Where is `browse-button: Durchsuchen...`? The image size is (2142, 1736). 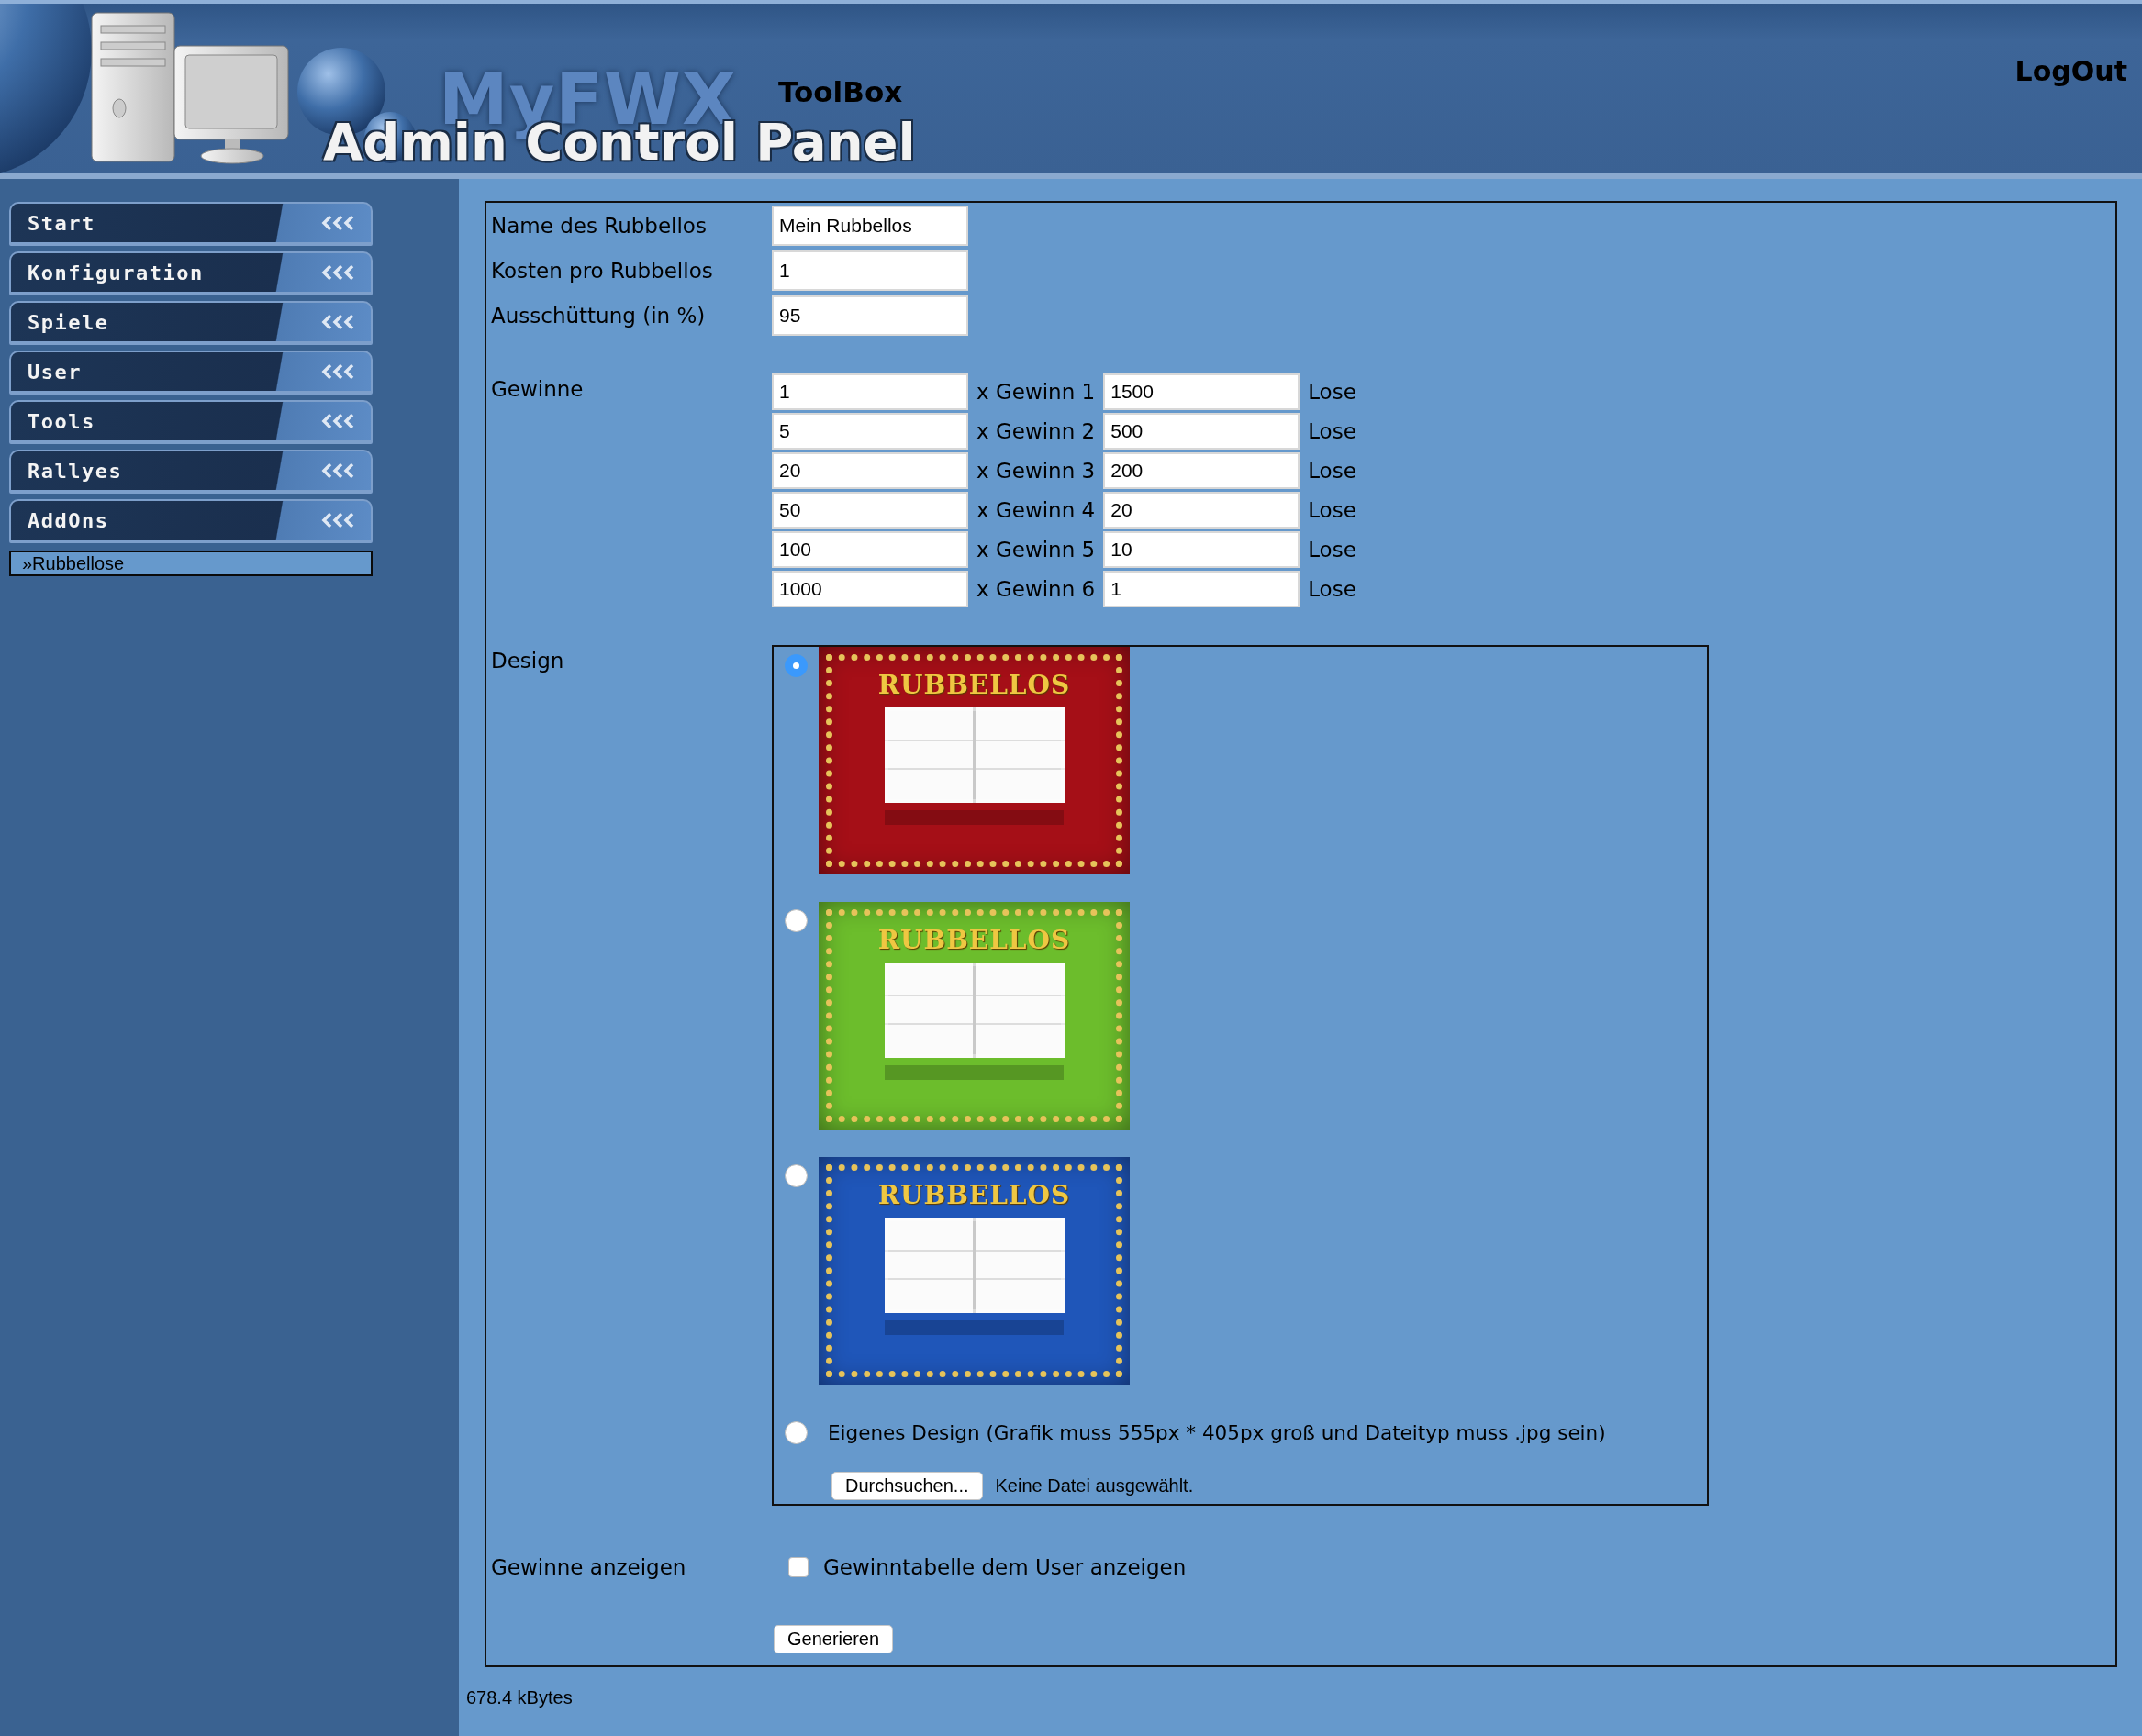
browse-button: Durchsuchen... is located at coordinates (907, 1486).